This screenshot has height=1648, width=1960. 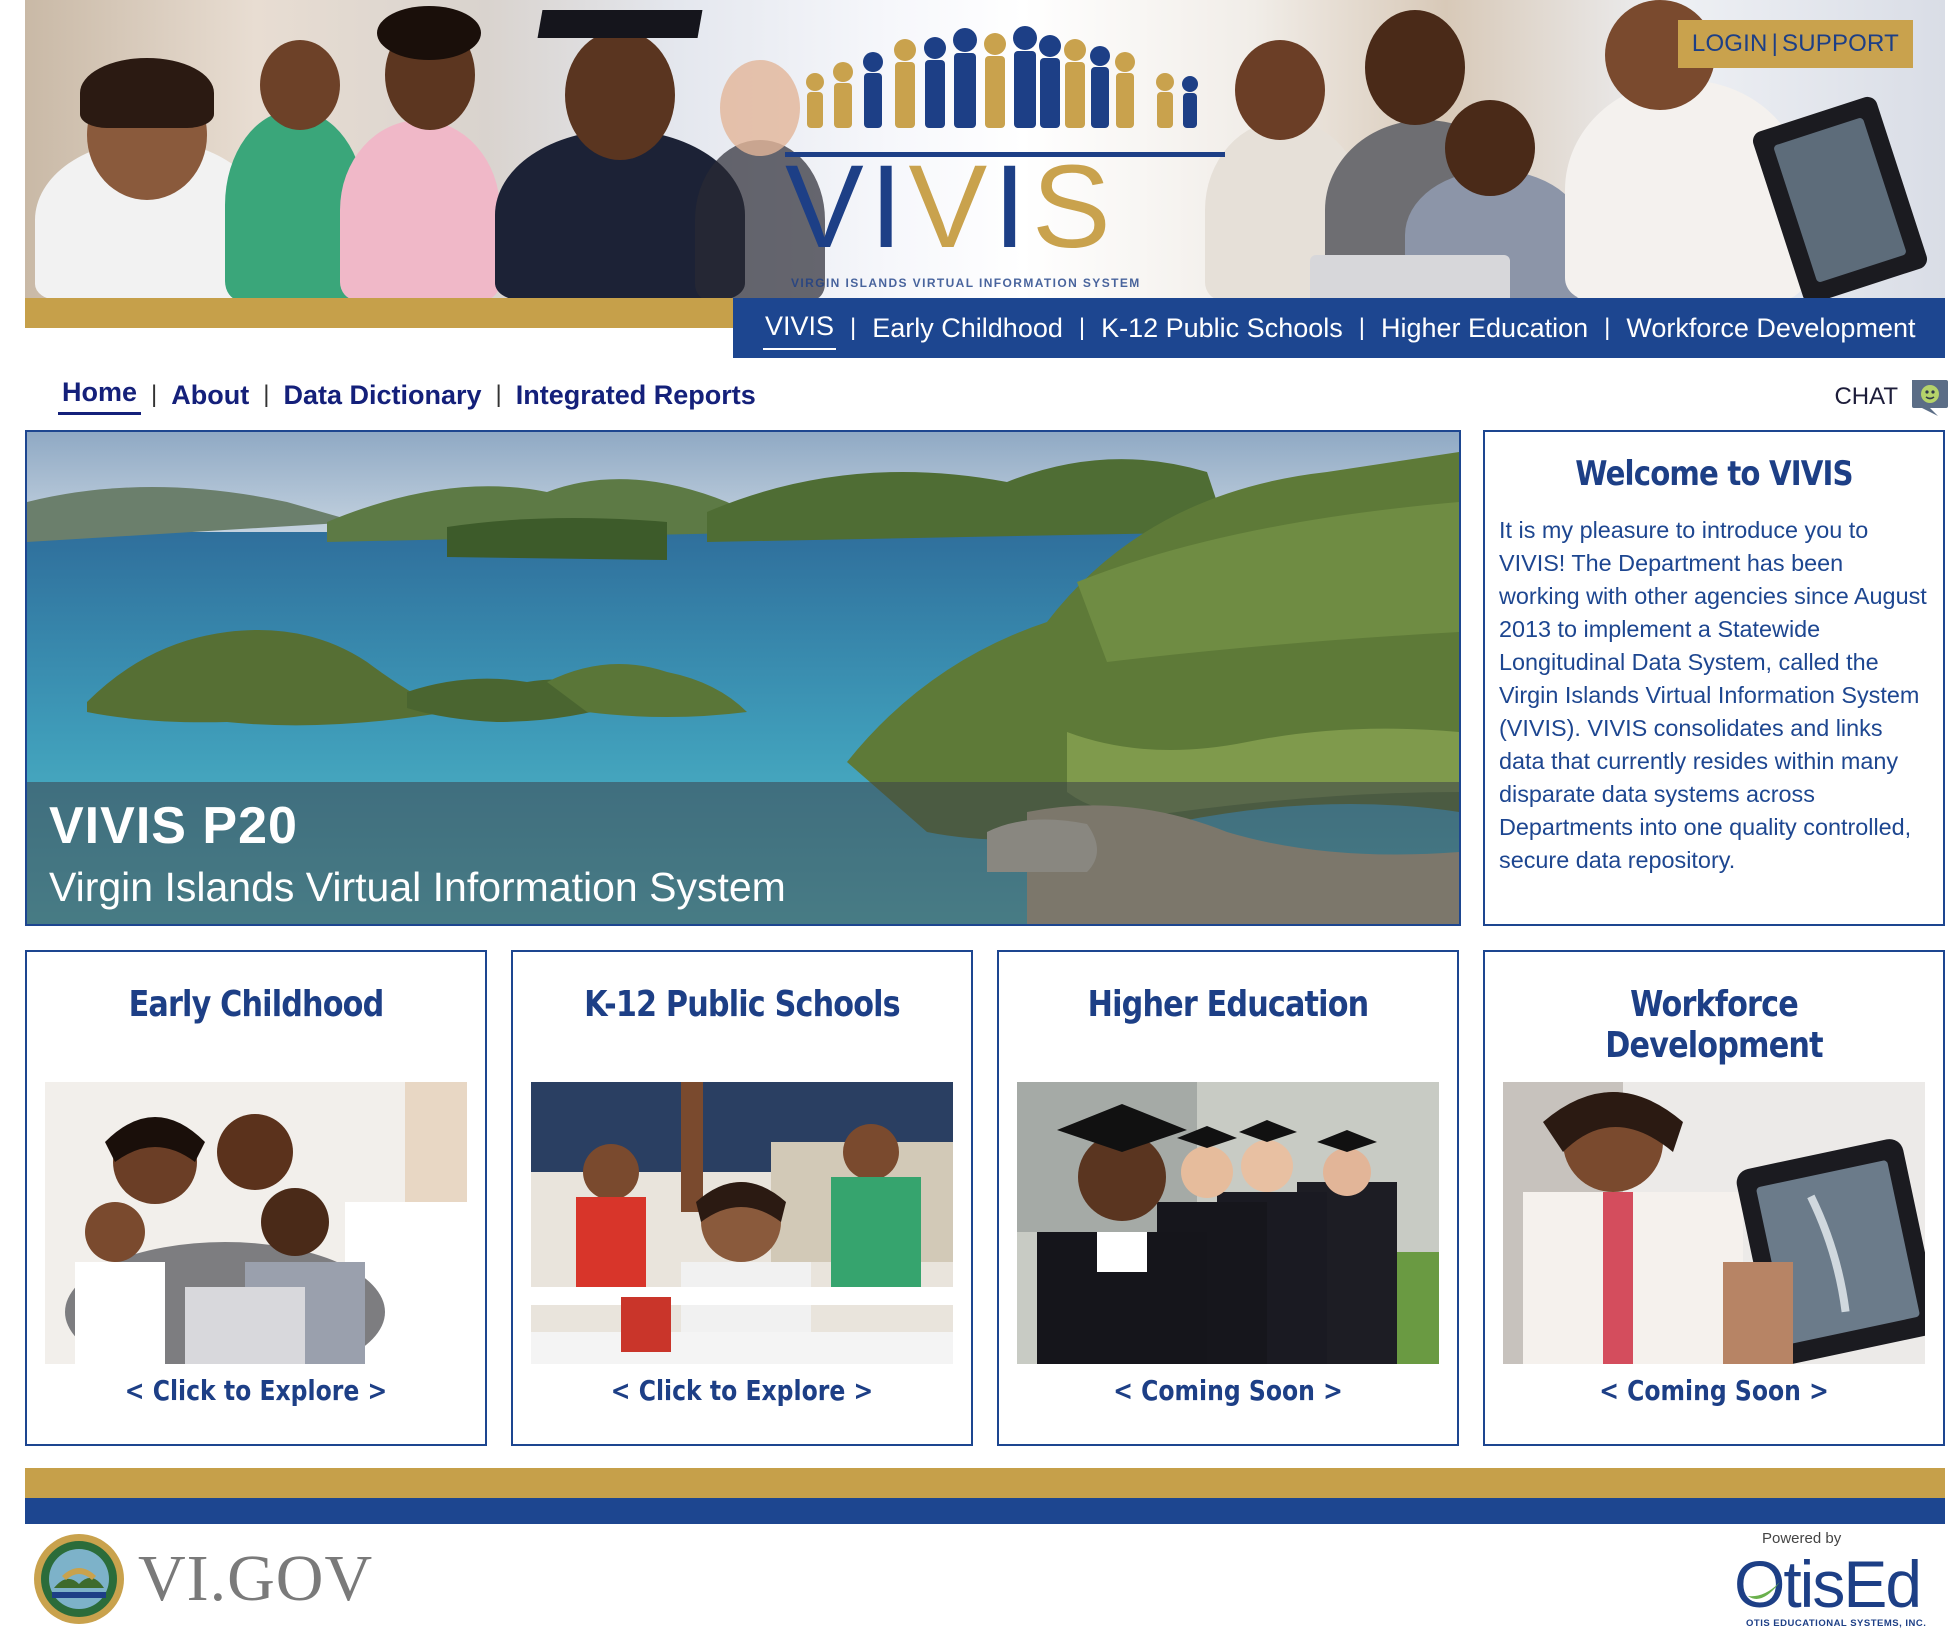 I want to click on chat-label: CHAT, so click(x=1866, y=396).